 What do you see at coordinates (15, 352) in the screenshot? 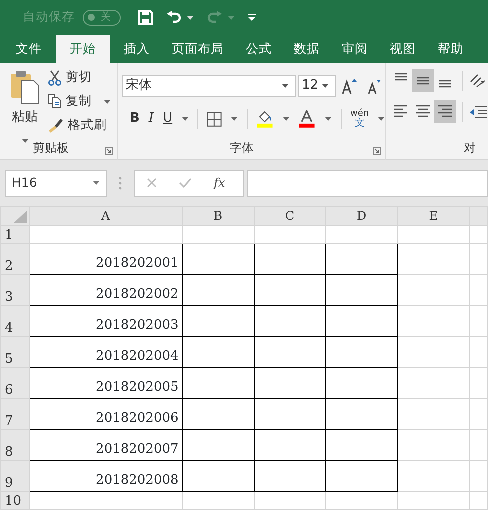
I see `row-header: 5` at bounding box center [15, 352].